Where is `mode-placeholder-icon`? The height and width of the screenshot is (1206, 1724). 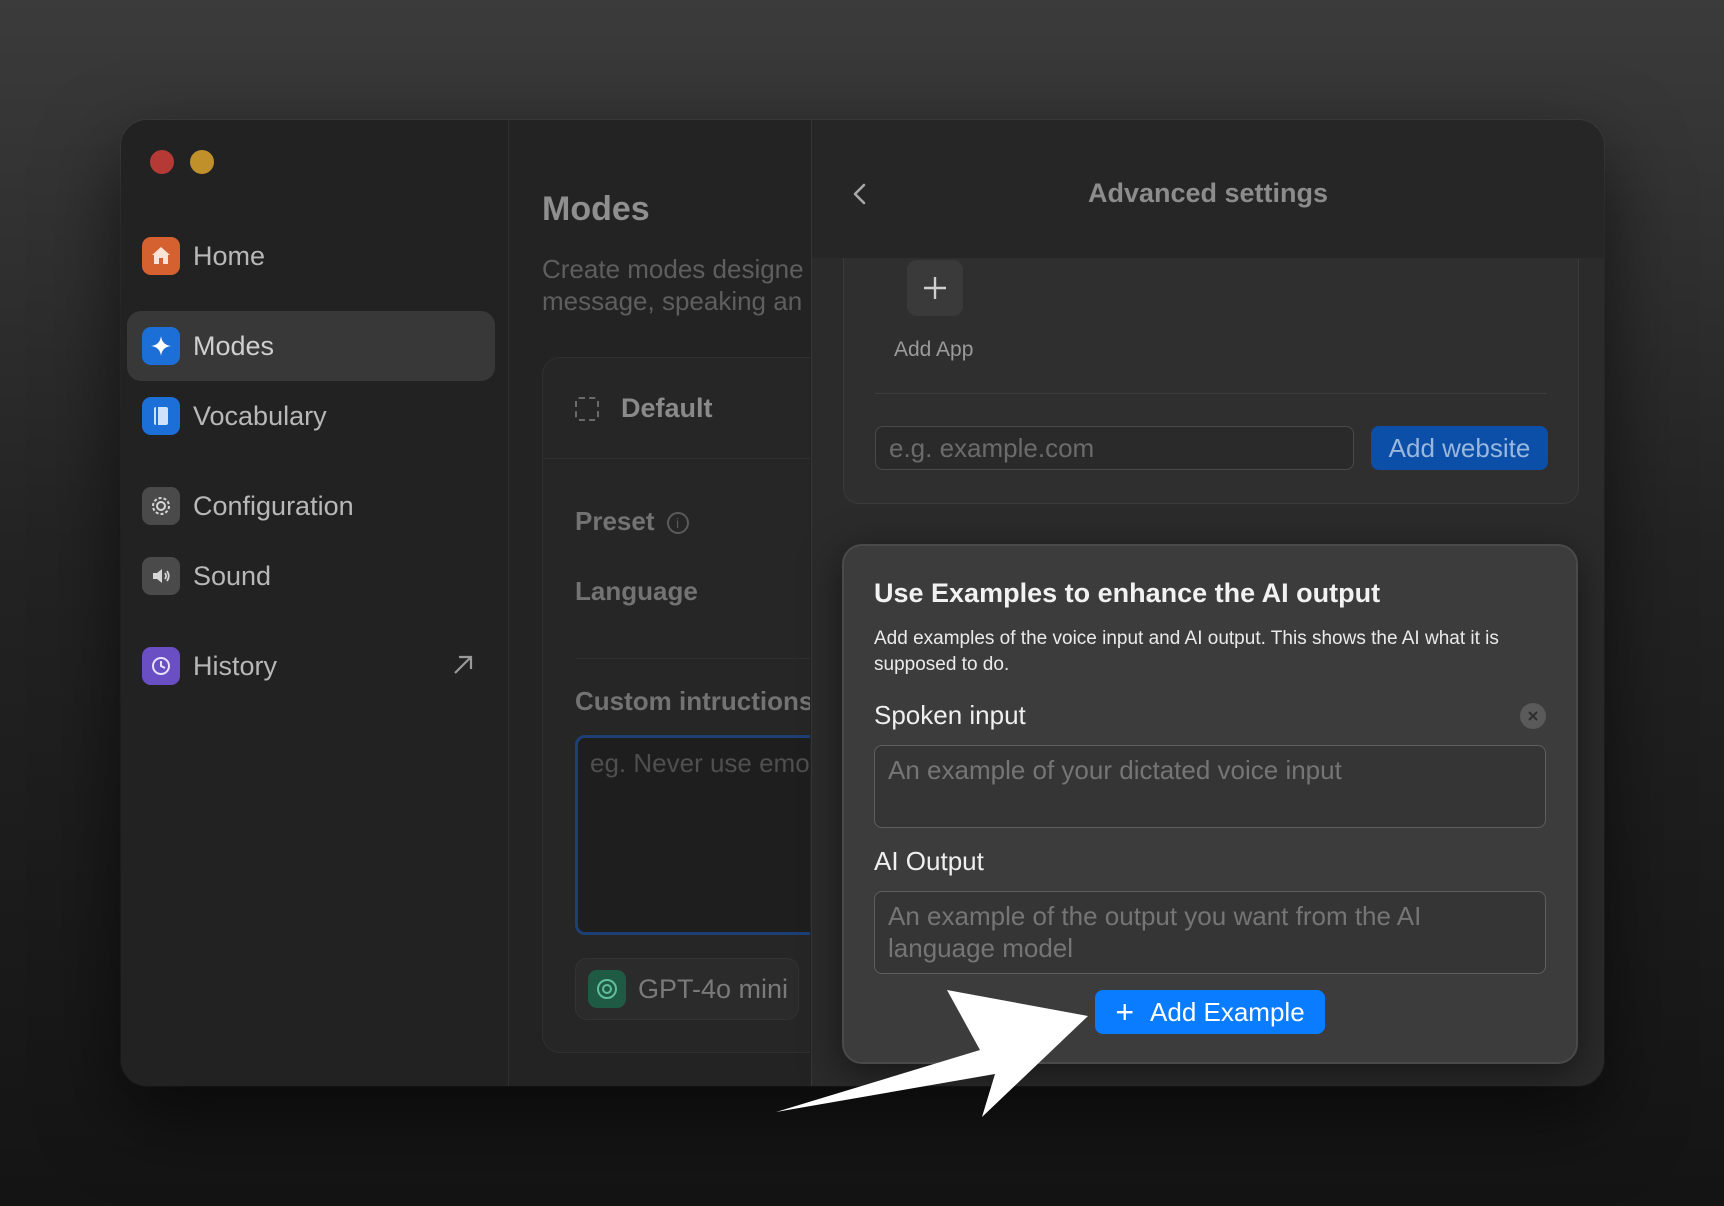
mode-placeholder-icon is located at coordinates (587, 408).